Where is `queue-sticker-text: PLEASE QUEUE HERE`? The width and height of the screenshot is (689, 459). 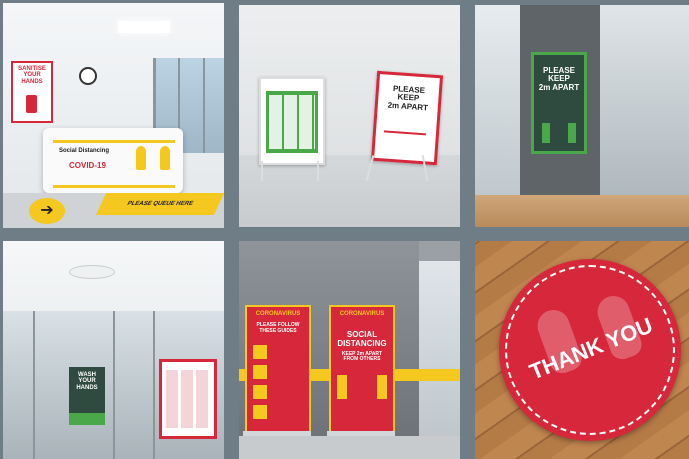 queue-sticker-text: PLEASE QUEUE HERE is located at coordinates (160, 204).